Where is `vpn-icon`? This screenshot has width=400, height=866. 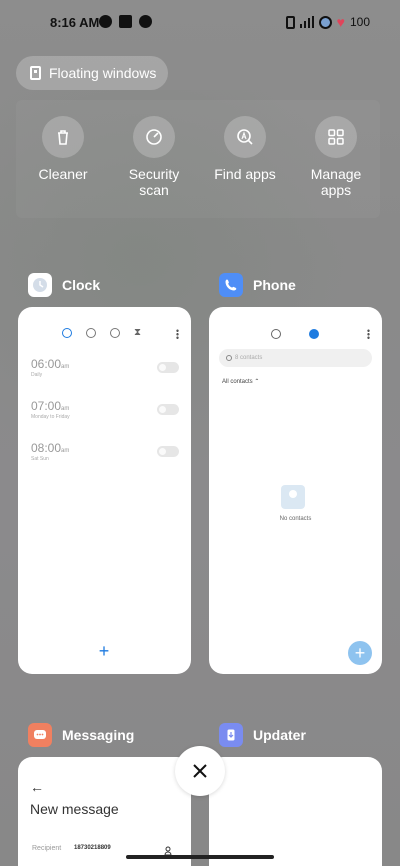 vpn-icon is located at coordinates (325, 22).